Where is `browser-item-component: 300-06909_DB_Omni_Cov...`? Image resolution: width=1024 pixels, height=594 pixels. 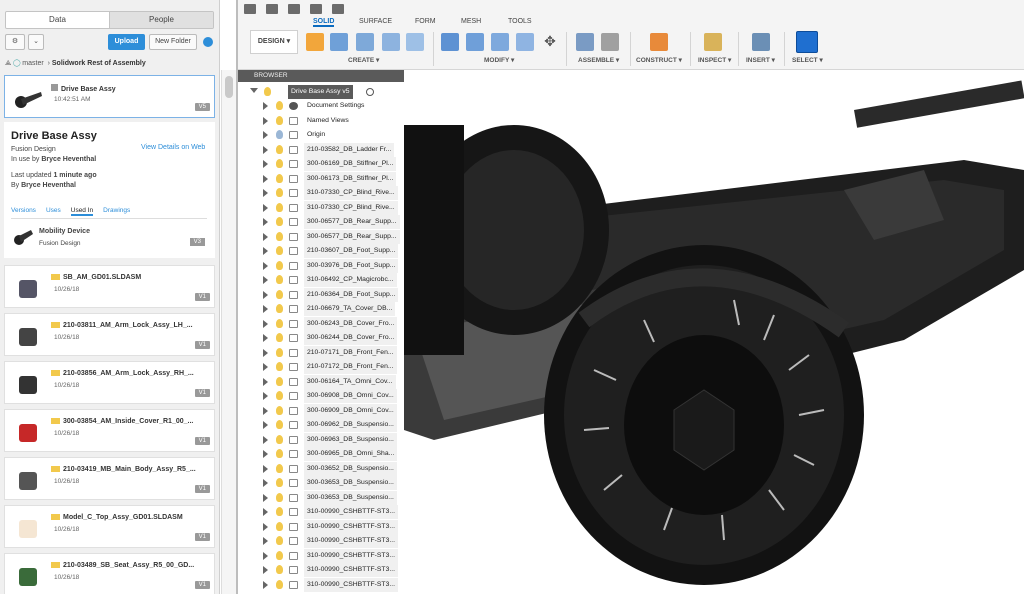
browser-item-component: 300-06909_DB_Omni_Cov... is located at coordinates (321, 410).